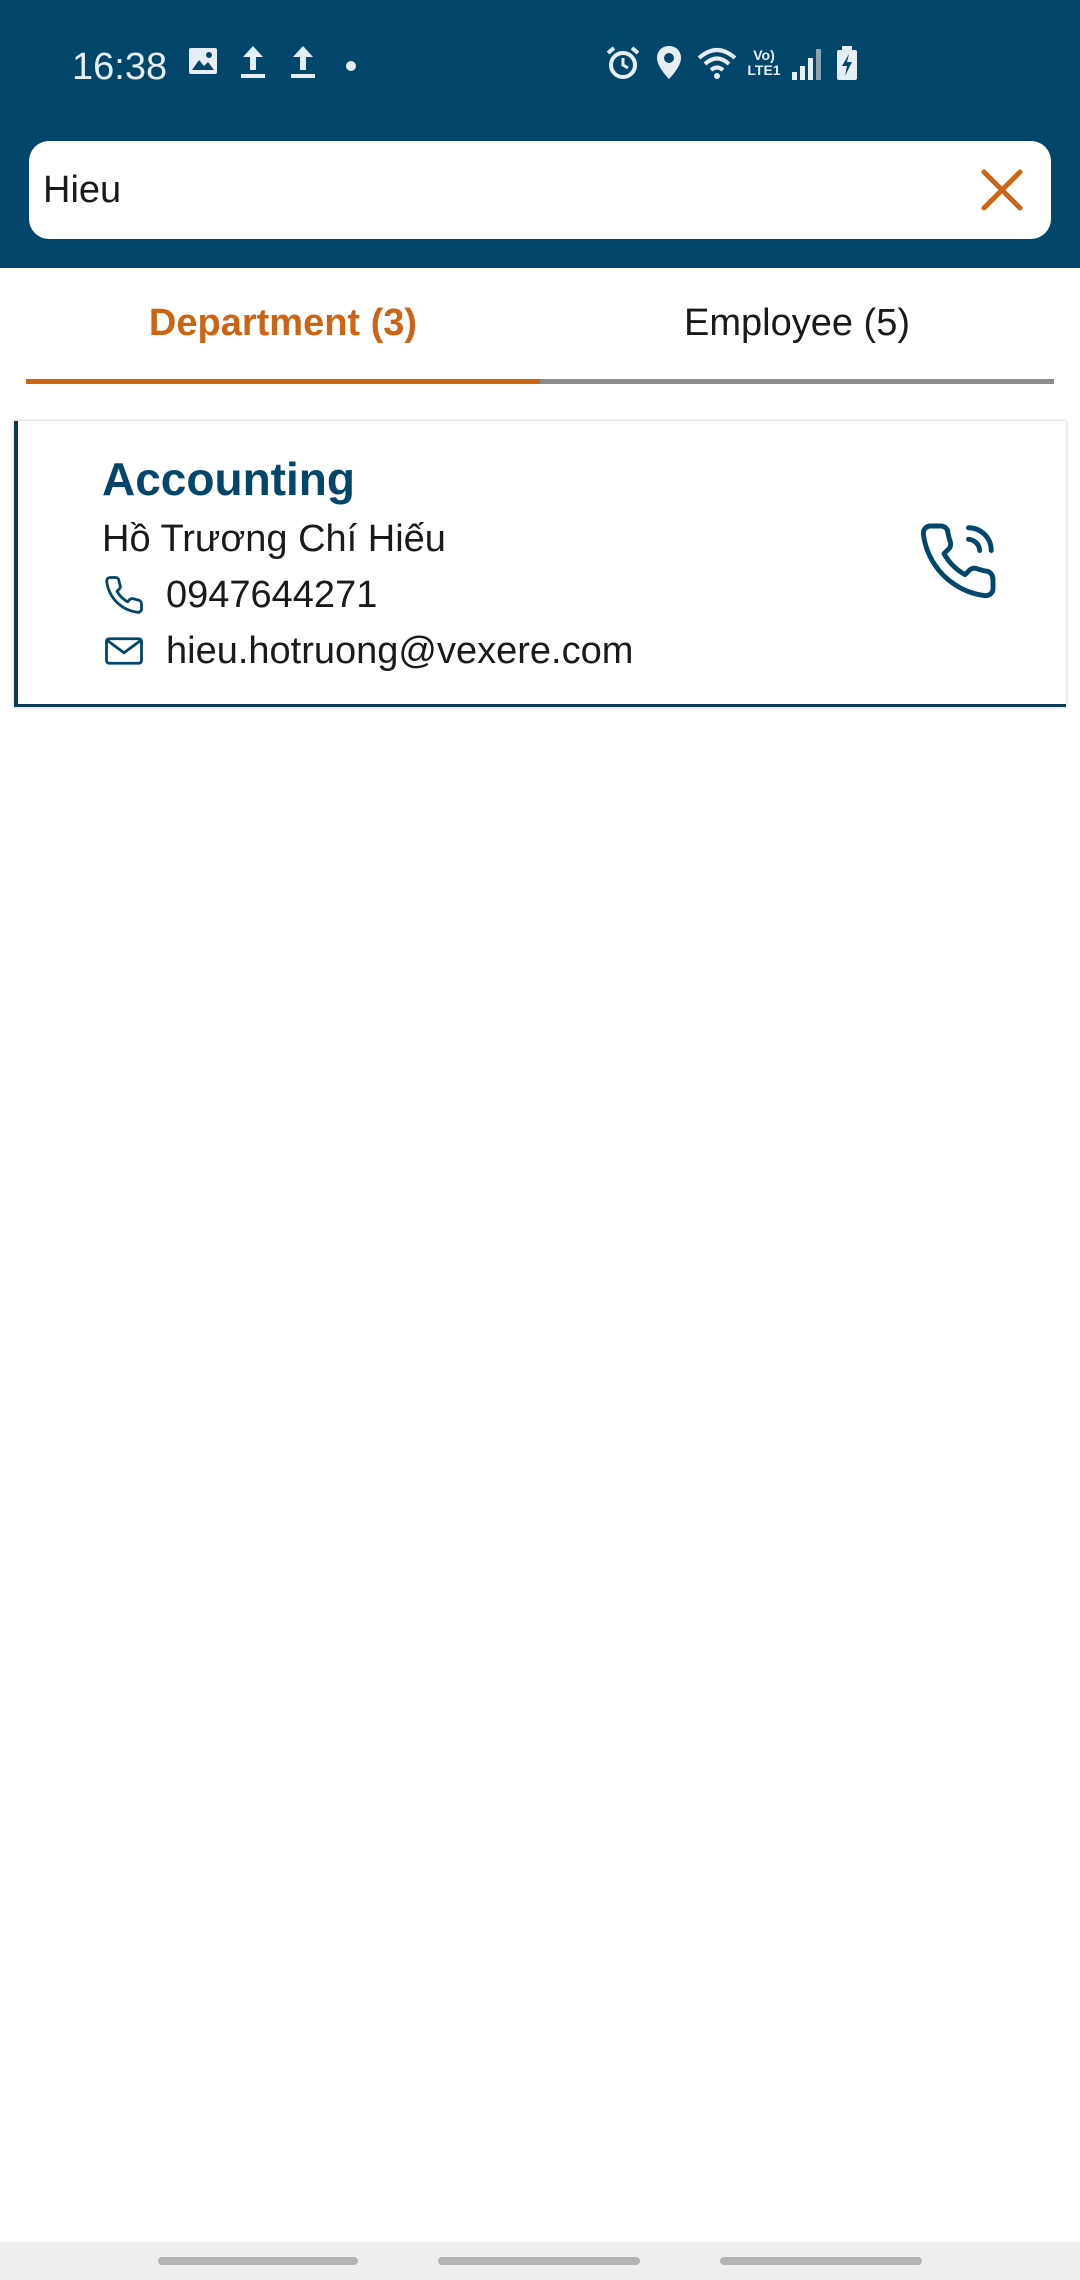 This screenshot has height=2280, width=1080. I want to click on tab-bar: Department (3) Employee (5), so click(540, 326).